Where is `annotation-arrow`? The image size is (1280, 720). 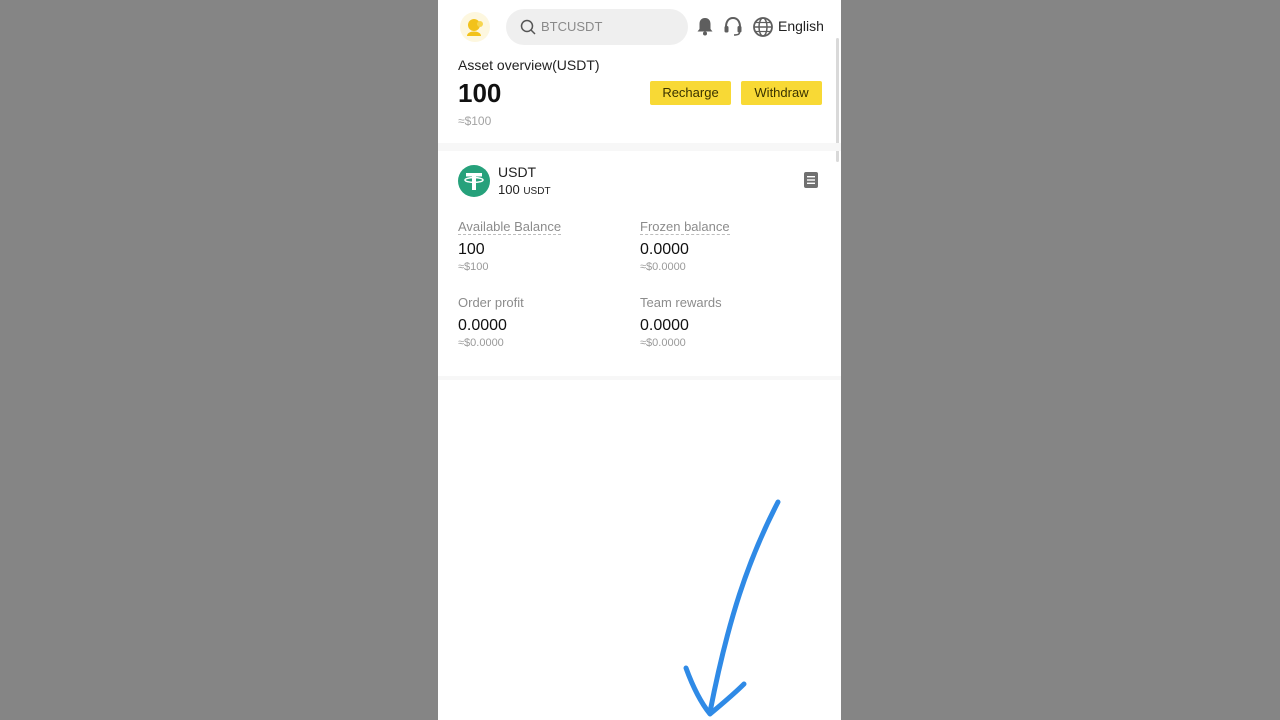
annotation-arrow is located at coordinates (732, 608).